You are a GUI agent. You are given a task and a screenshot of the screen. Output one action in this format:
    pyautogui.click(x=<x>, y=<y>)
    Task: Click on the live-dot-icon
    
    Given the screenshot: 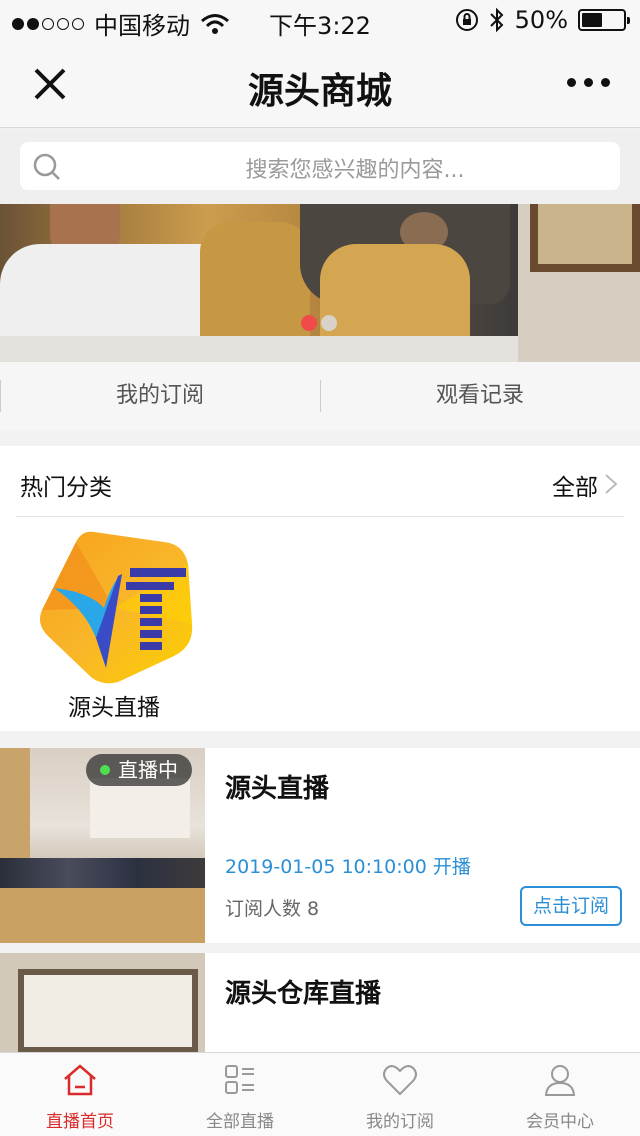 What is the action you would take?
    pyautogui.click(x=105, y=770)
    